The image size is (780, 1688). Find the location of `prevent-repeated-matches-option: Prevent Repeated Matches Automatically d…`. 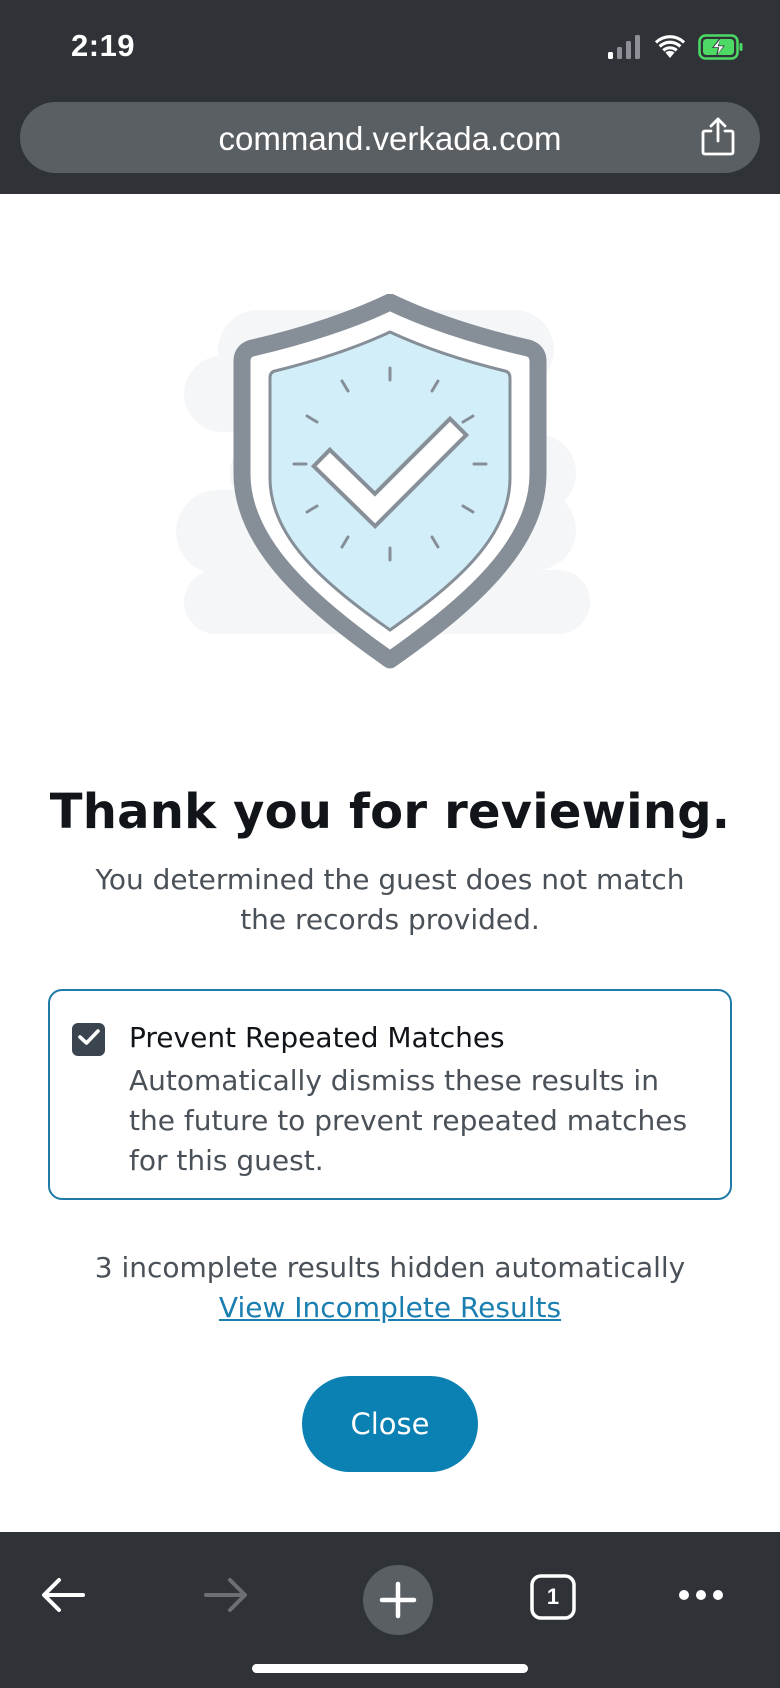

prevent-repeated-matches-option: Prevent Repeated Matches Automatically d… is located at coordinates (390, 1094).